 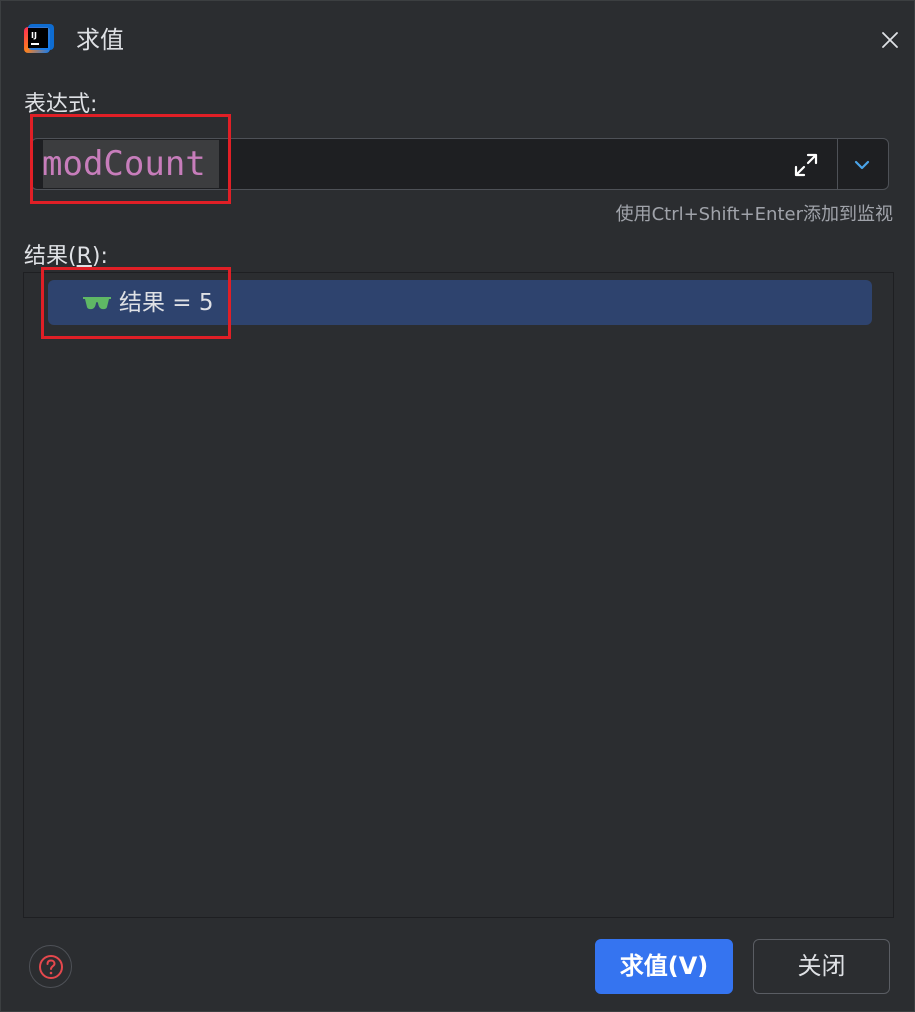 I want to click on evaluate-button: 求值(V), so click(x=664, y=966).